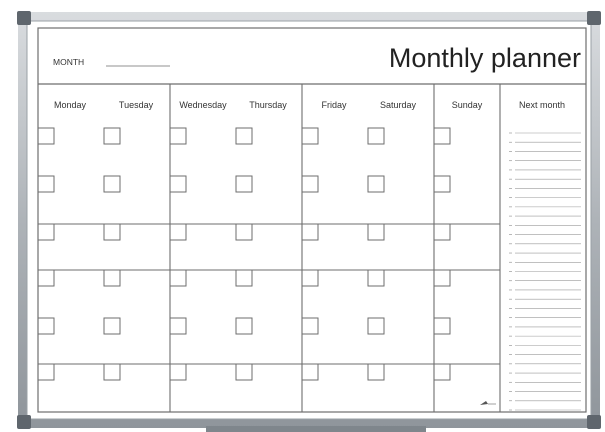 The height and width of the screenshot is (432, 605). What do you see at coordinates (70, 105) in the screenshot?
I see `day-header-monday: Monday` at bounding box center [70, 105].